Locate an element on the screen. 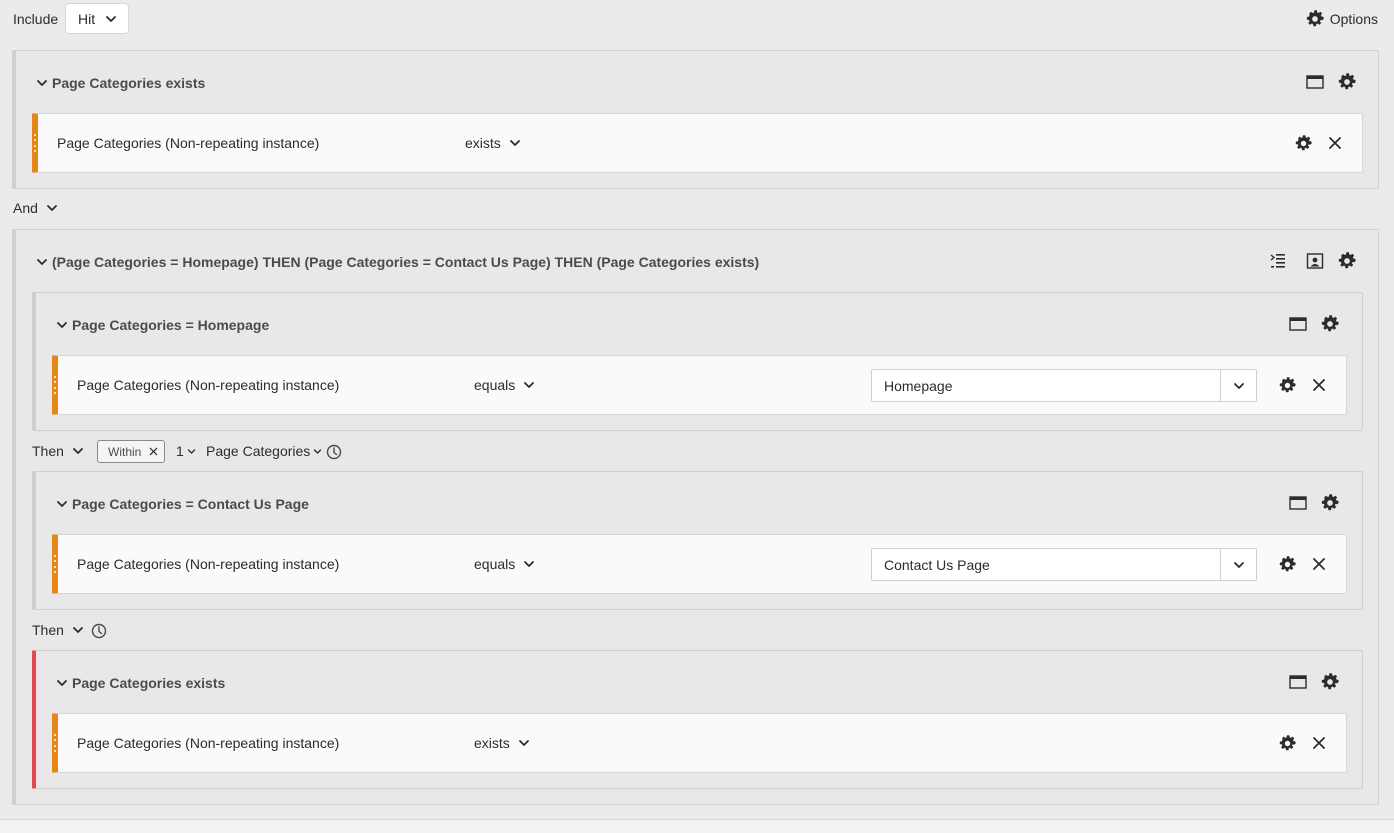 The image size is (1394, 833). step-title-text: Page Categories exists is located at coordinates (149, 683).